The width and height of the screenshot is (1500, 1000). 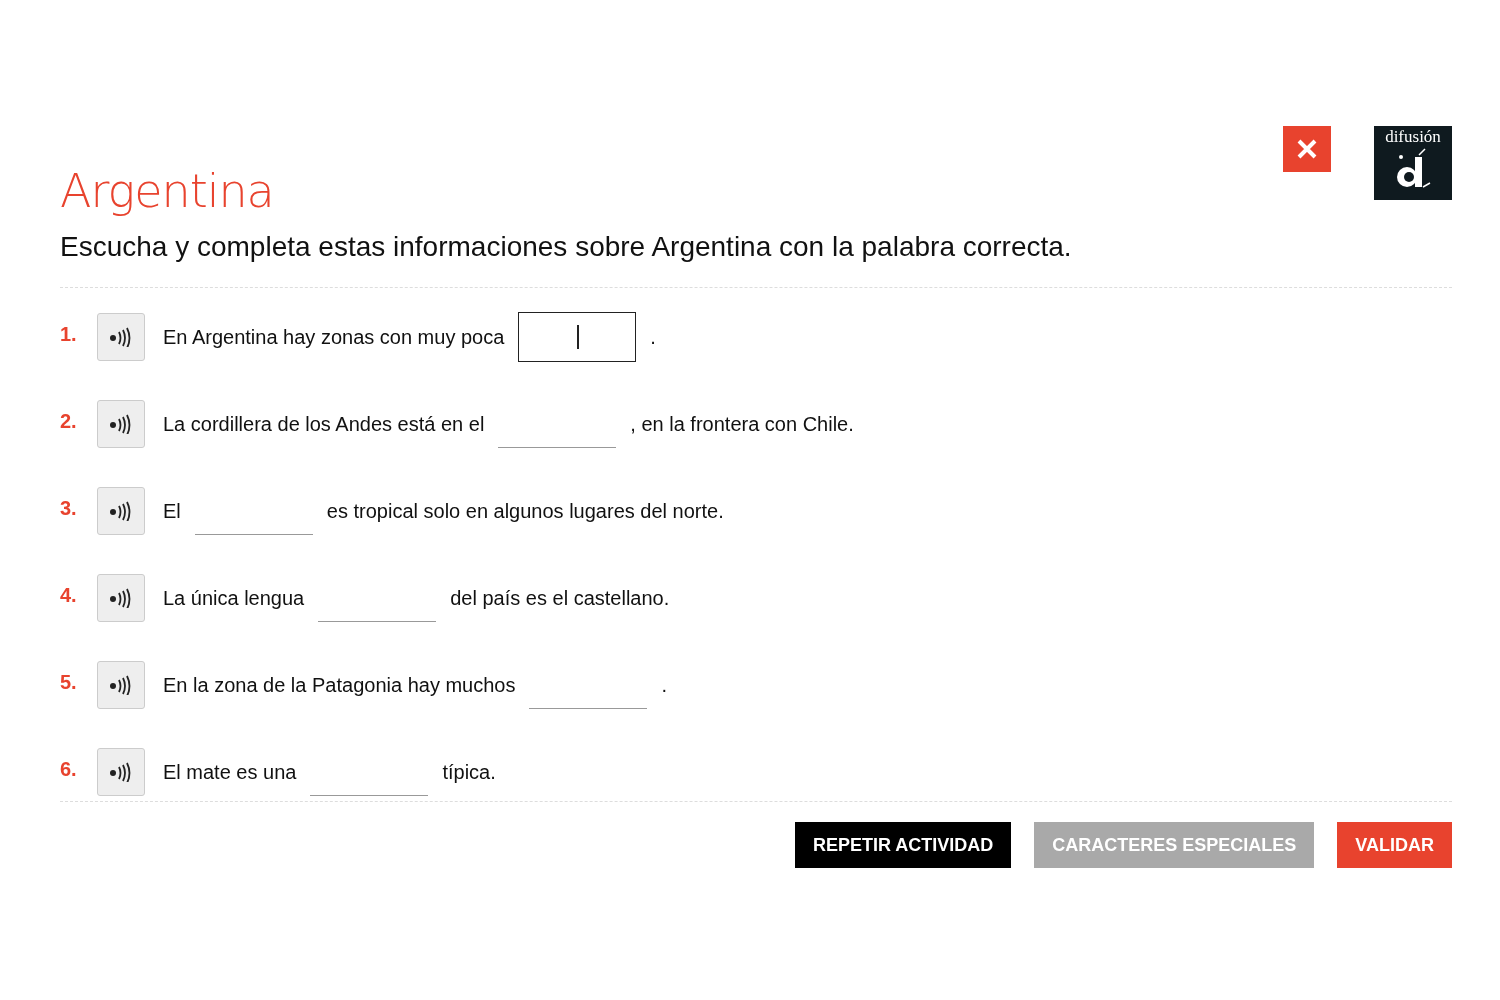 I want to click on item-number: 1., so click(x=69, y=335).